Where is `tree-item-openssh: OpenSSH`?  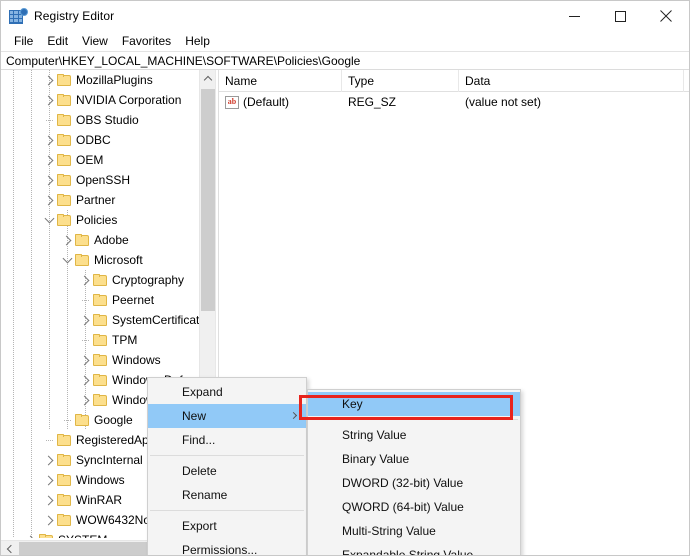
tree-item-openssh: OpenSSH is located at coordinates (100, 180).